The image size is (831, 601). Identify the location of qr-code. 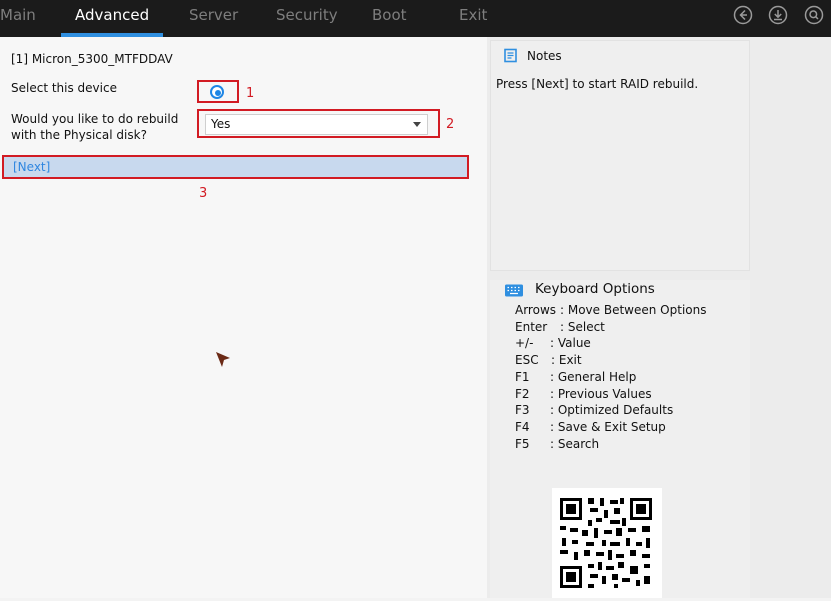
(607, 543).